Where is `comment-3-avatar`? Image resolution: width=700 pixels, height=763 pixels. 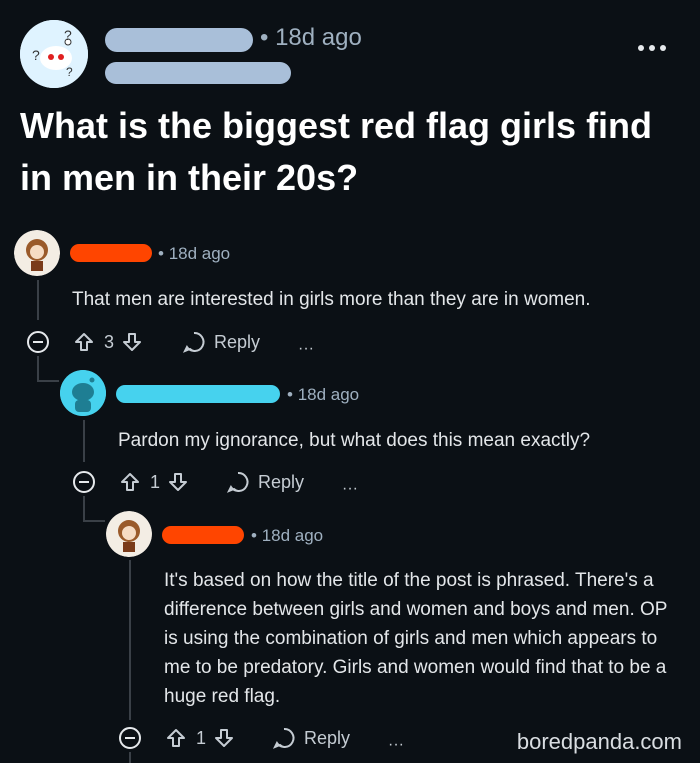
comment-3-avatar is located at coordinates (129, 534).